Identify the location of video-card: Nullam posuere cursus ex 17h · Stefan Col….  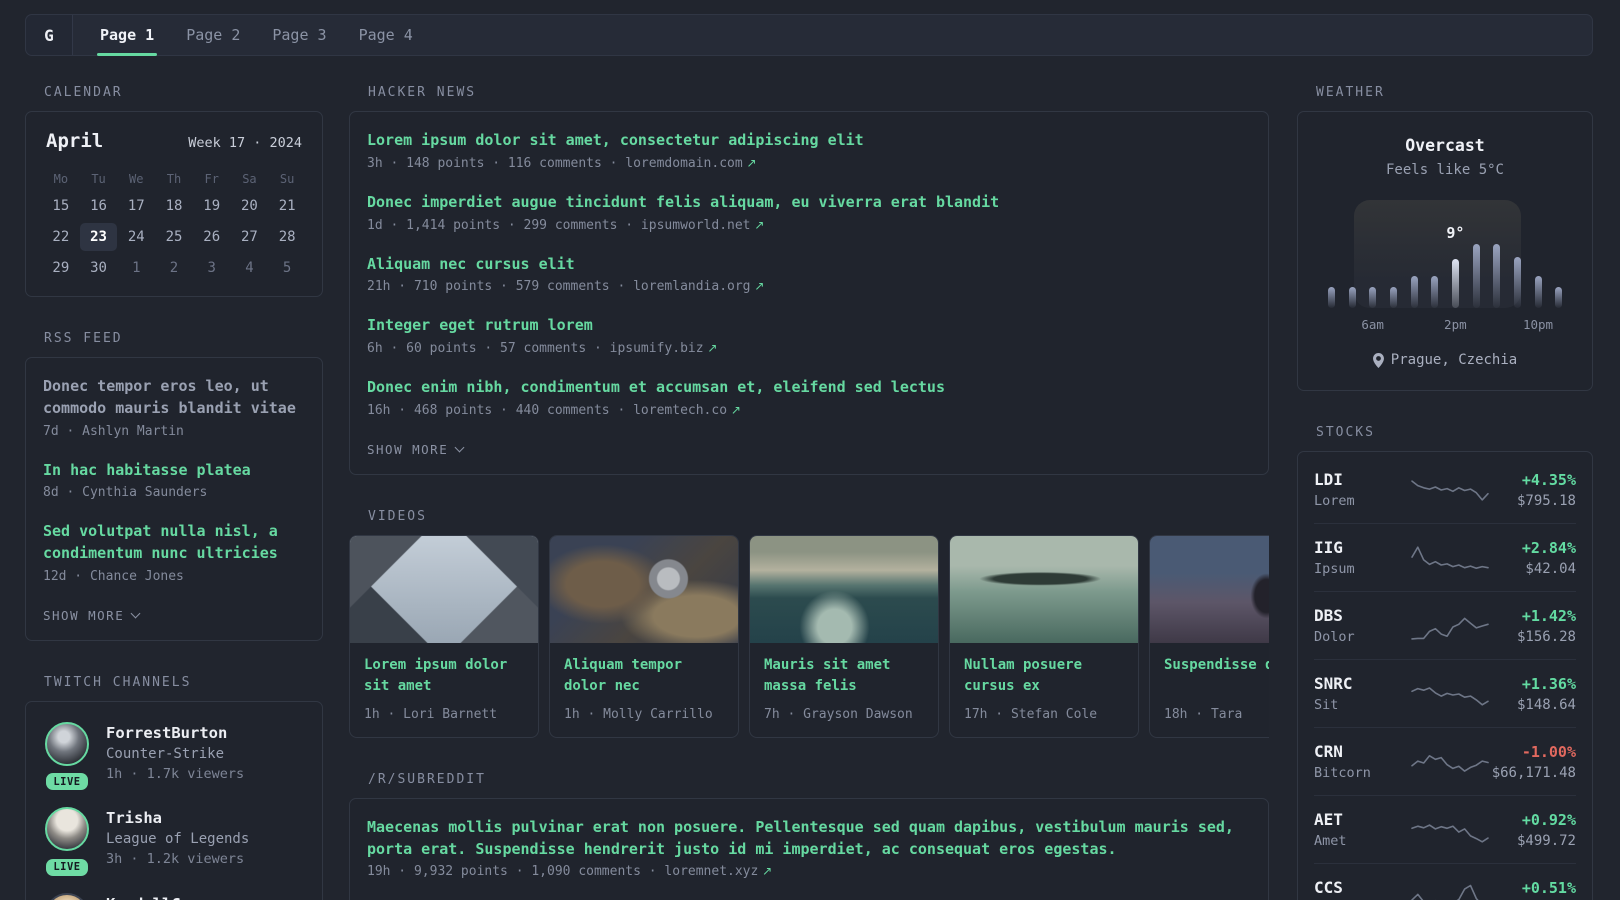
(1044, 636).